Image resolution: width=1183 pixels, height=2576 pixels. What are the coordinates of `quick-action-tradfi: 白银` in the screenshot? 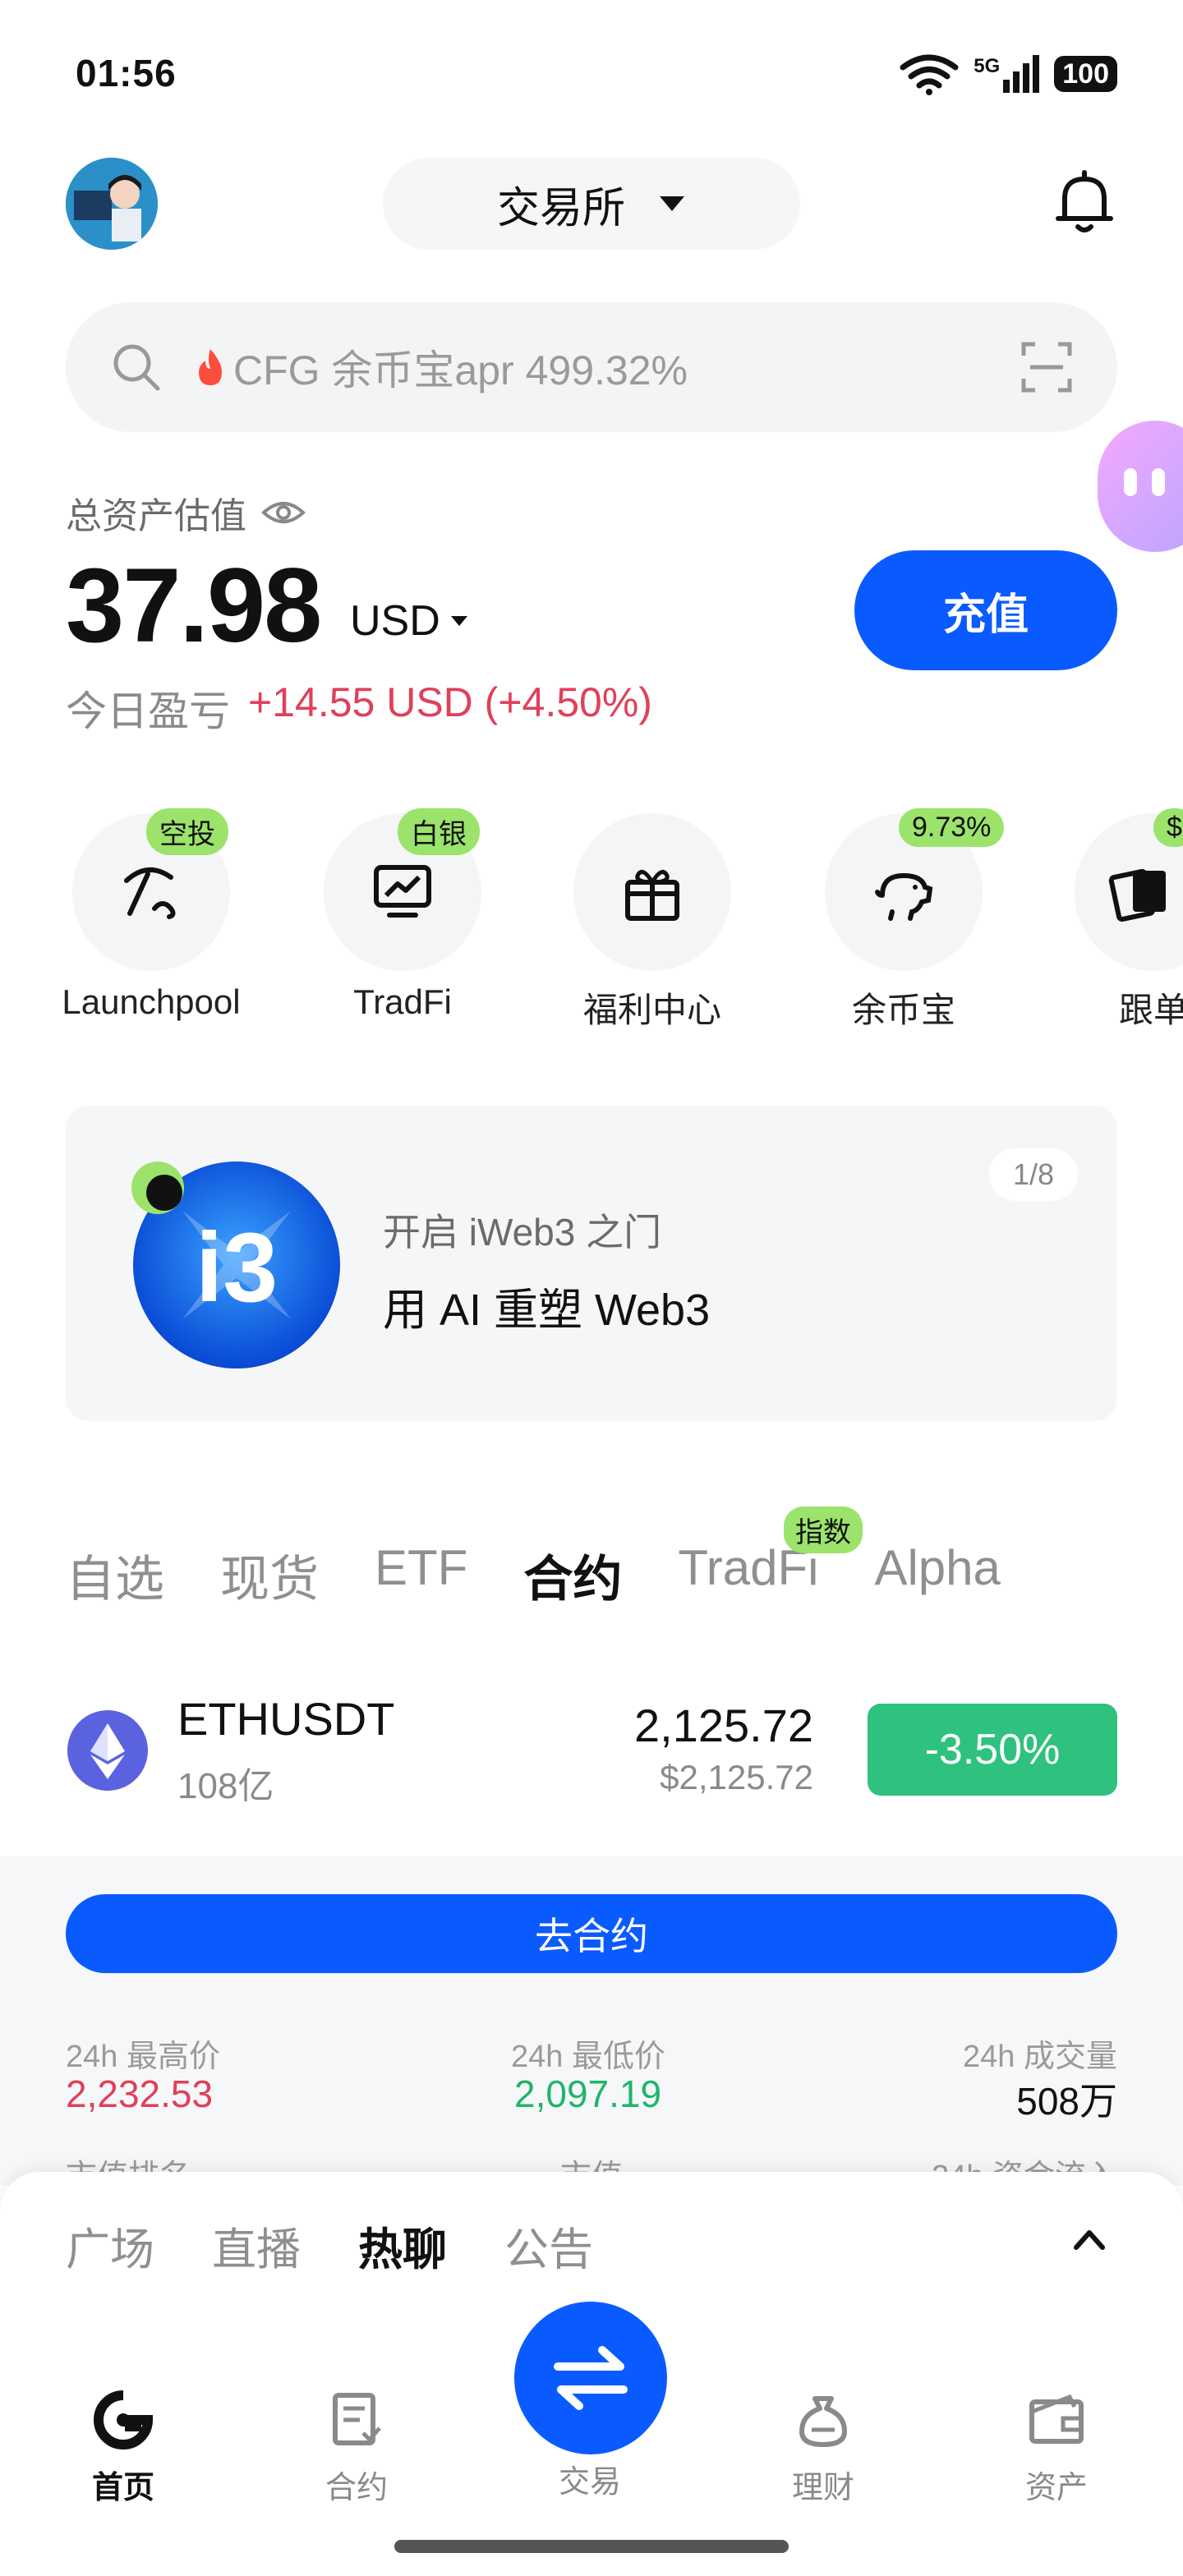 It's located at (402, 890).